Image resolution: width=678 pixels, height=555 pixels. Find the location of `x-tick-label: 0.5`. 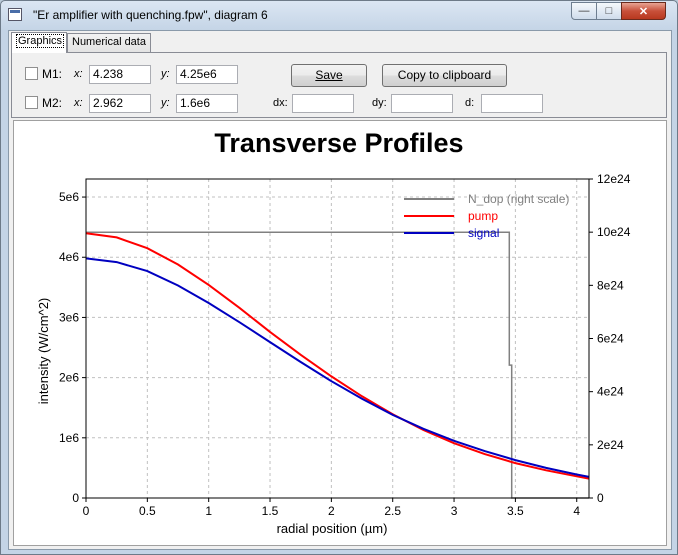

x-tick-label: 0.5 is located at coordinates (147, 511).